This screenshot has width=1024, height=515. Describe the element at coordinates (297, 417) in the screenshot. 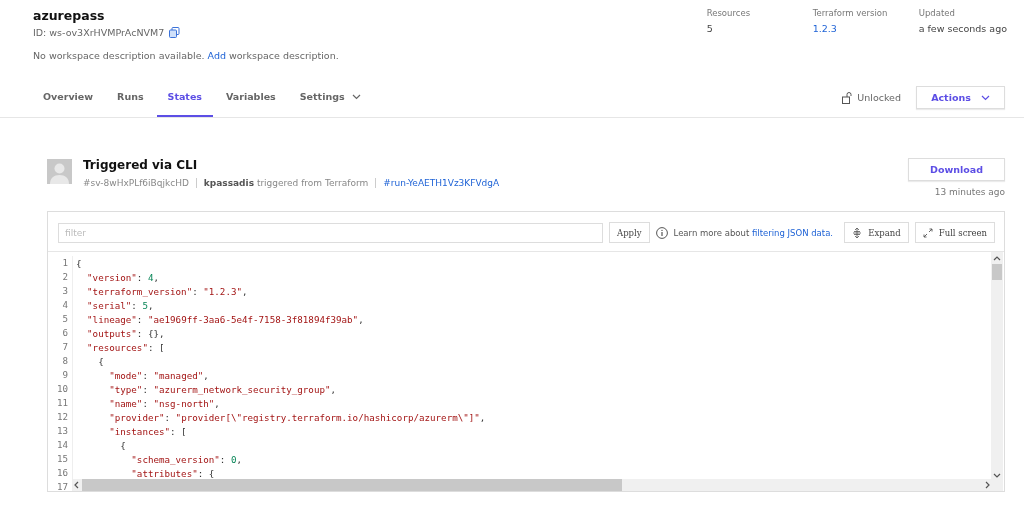

I see `code-line: "provider": "provider[\"registry.terraform.io/hashicorp/azurerm\"]",` at that location.